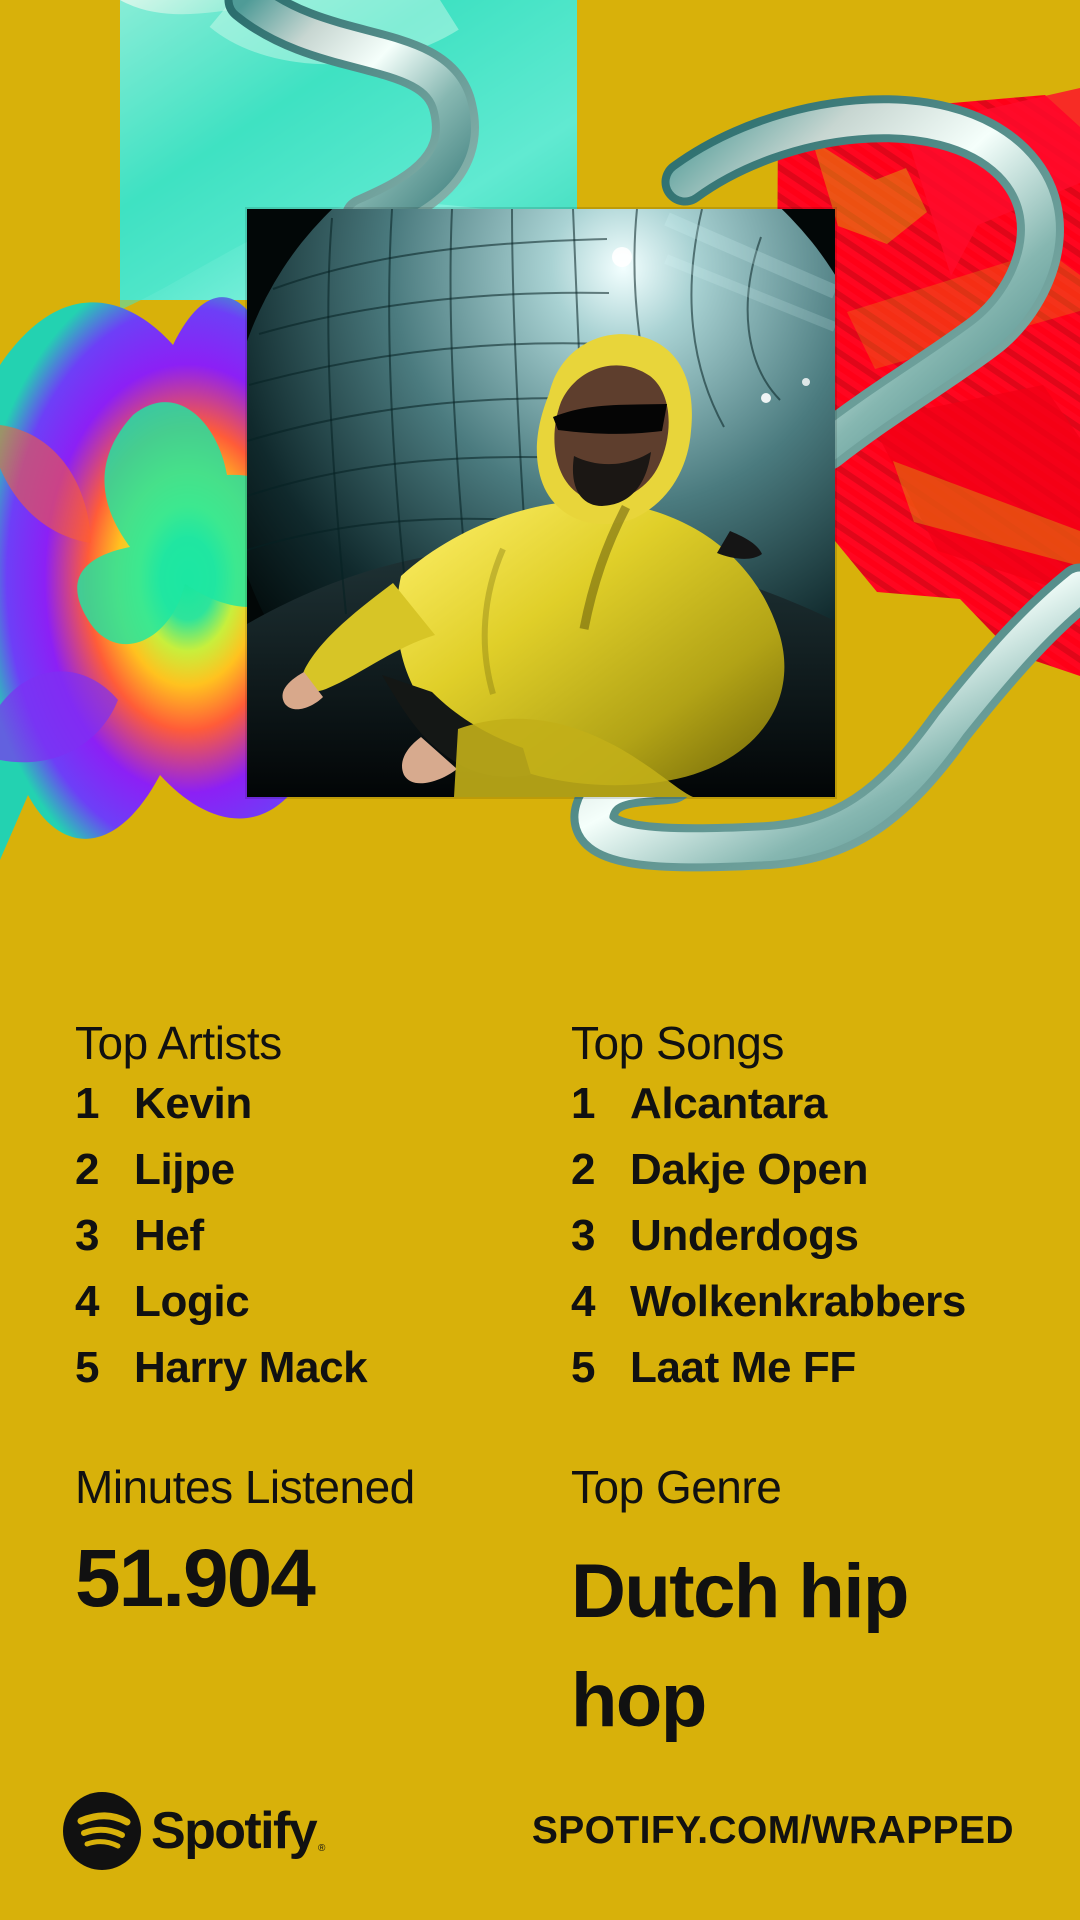 This screenshot has height=1920, width=1080. What do you see at coordinates (677, 1043) in the screenshot?
I see `top-songs-title: Top Songs` at bounding box center [677, 1043].